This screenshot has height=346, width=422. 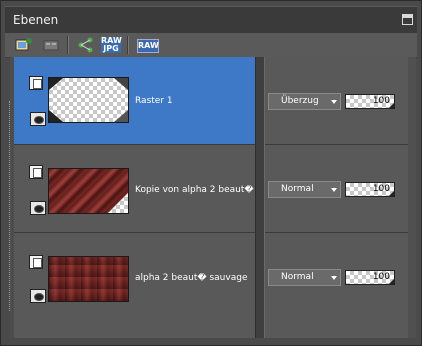 I want to click on layer-row-alpha: alpha 2 beaut� sauvage, so click(x=134, y=277).